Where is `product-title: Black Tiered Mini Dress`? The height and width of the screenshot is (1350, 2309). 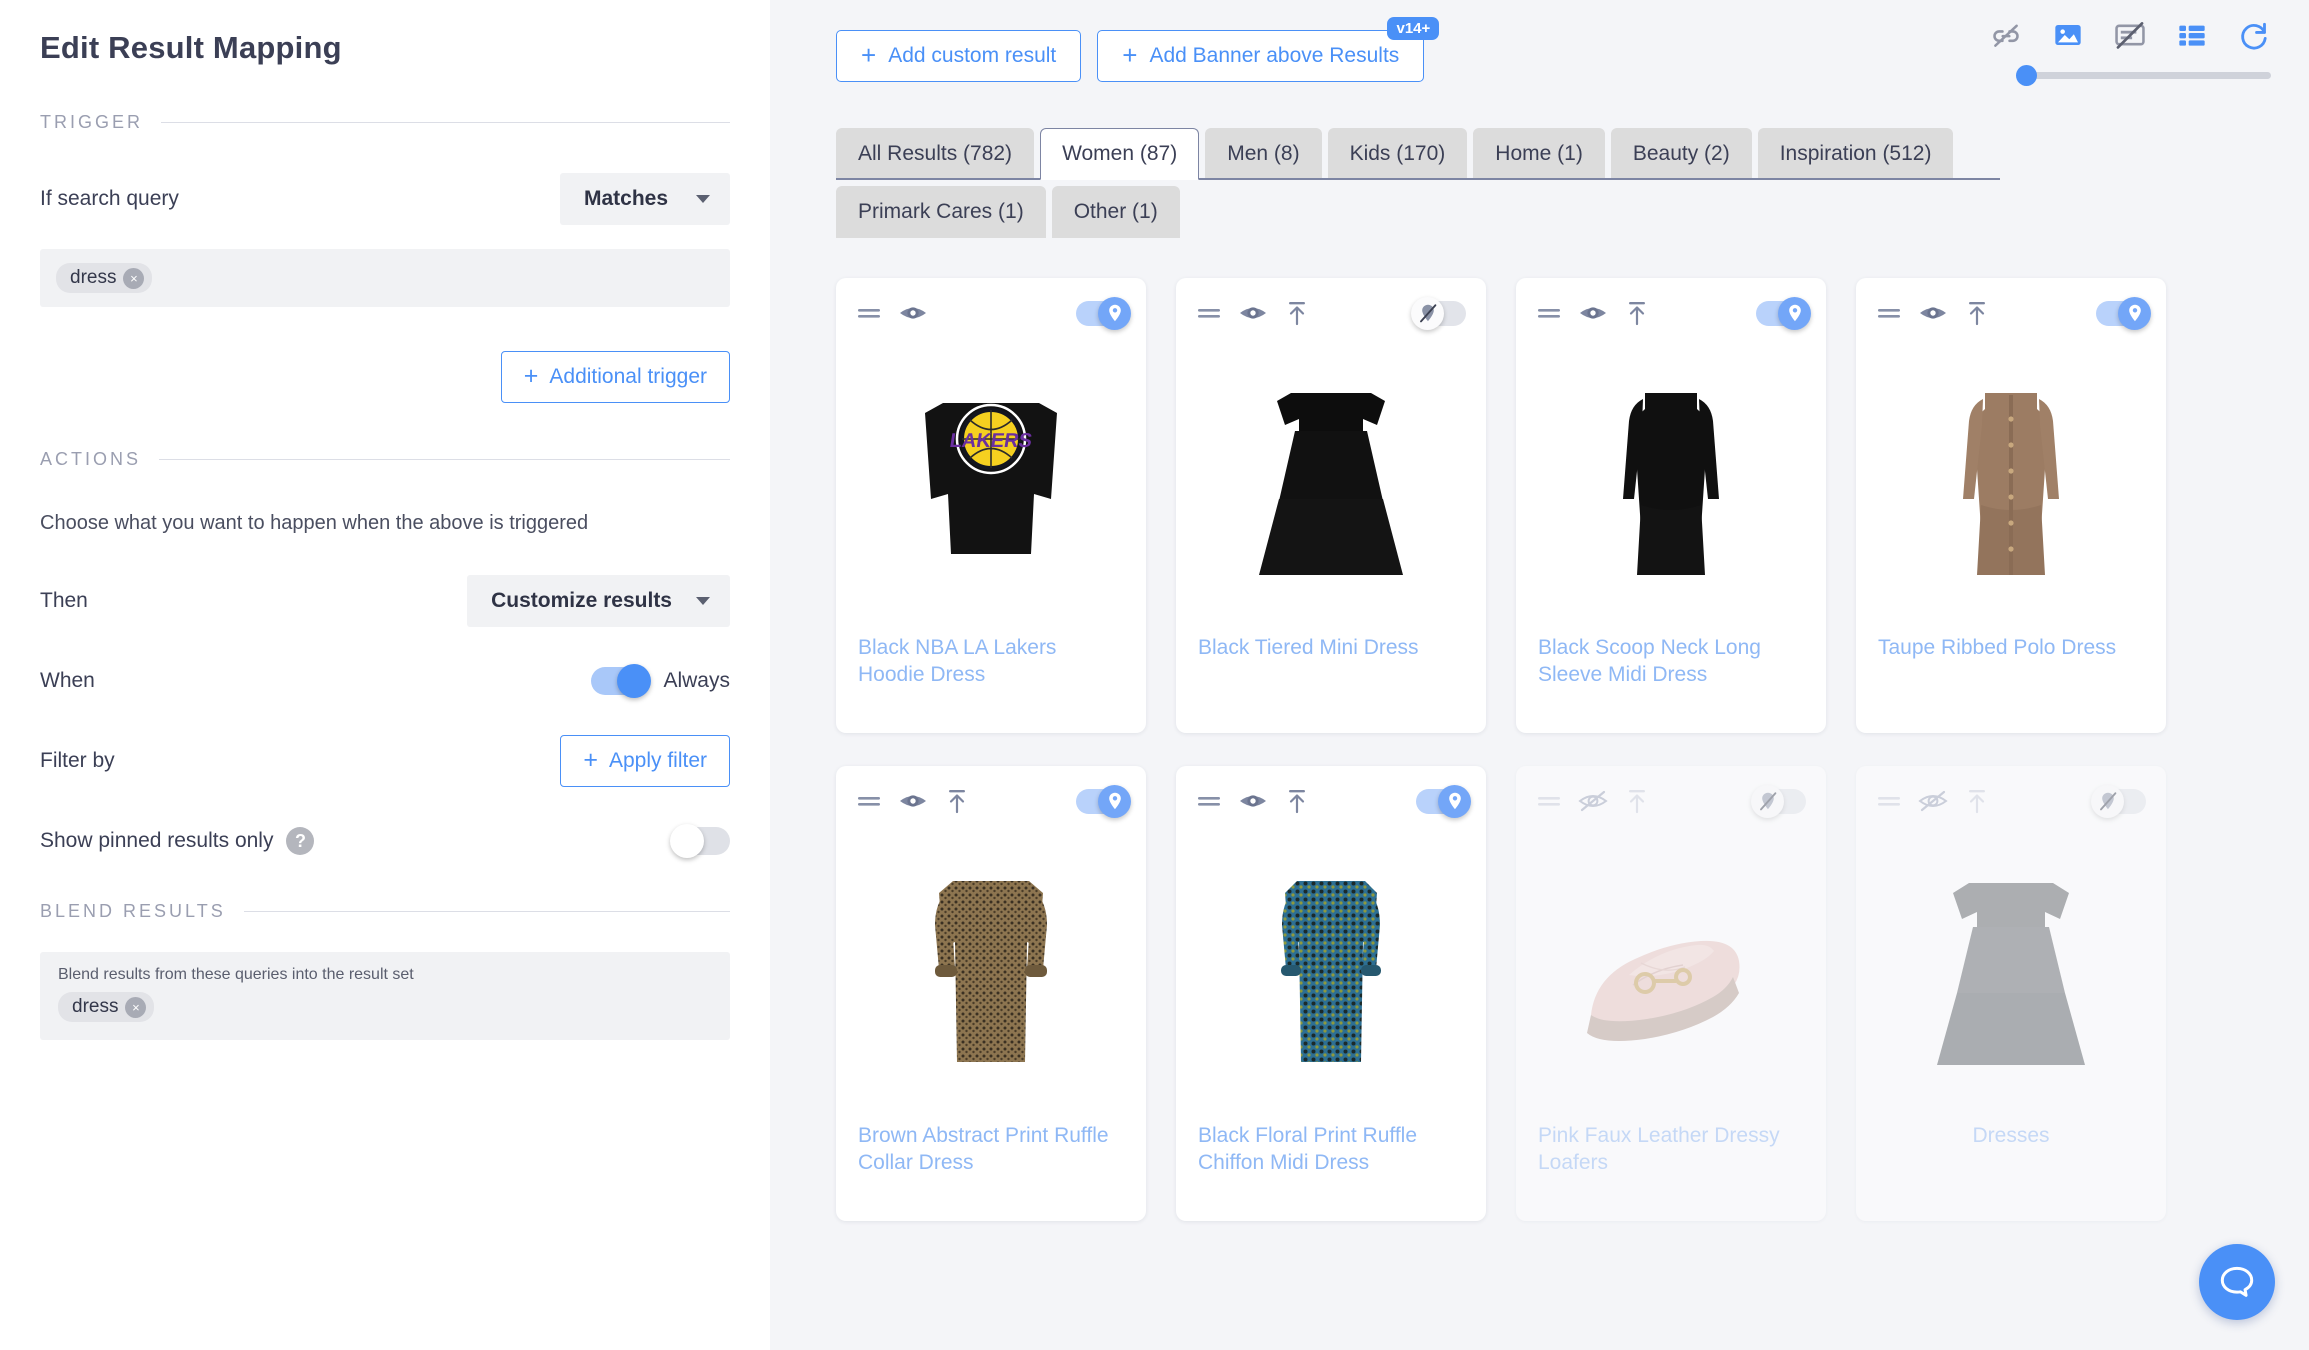 product-title: Black Tiered Mini Dress is located at coordinates (1331, 663).